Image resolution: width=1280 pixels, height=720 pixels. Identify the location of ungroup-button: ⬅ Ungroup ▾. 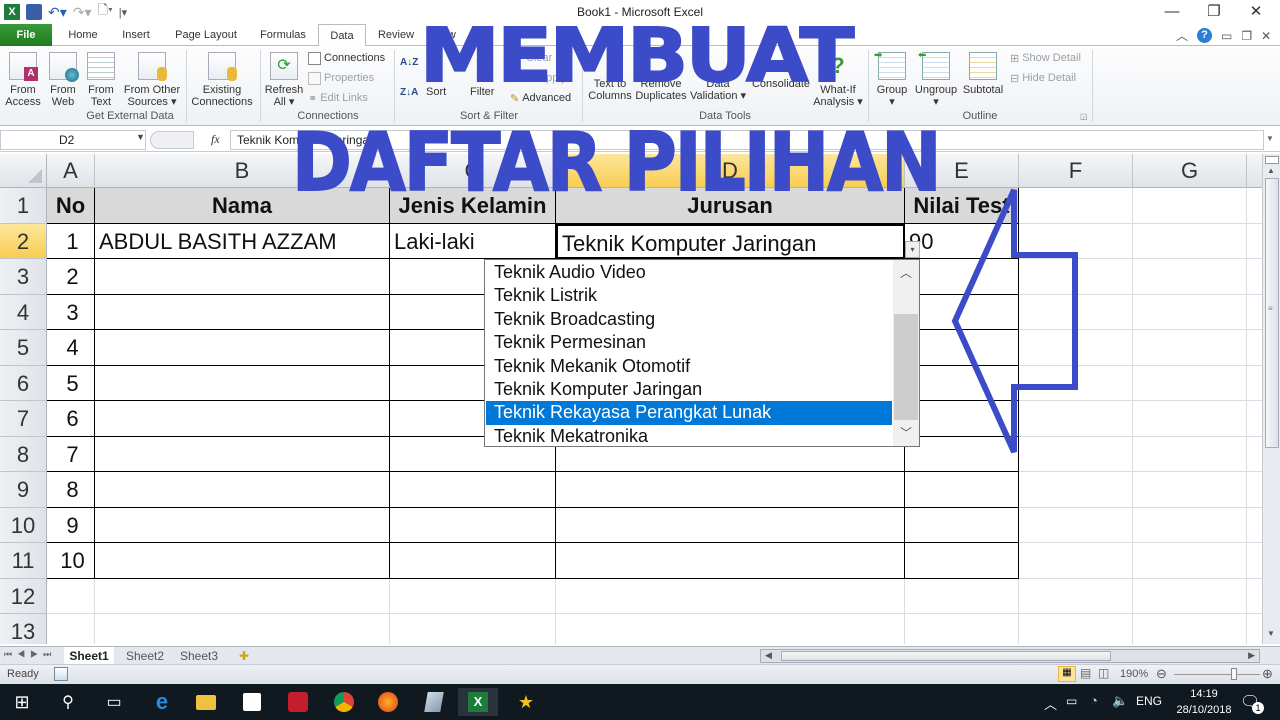
(936, 79).